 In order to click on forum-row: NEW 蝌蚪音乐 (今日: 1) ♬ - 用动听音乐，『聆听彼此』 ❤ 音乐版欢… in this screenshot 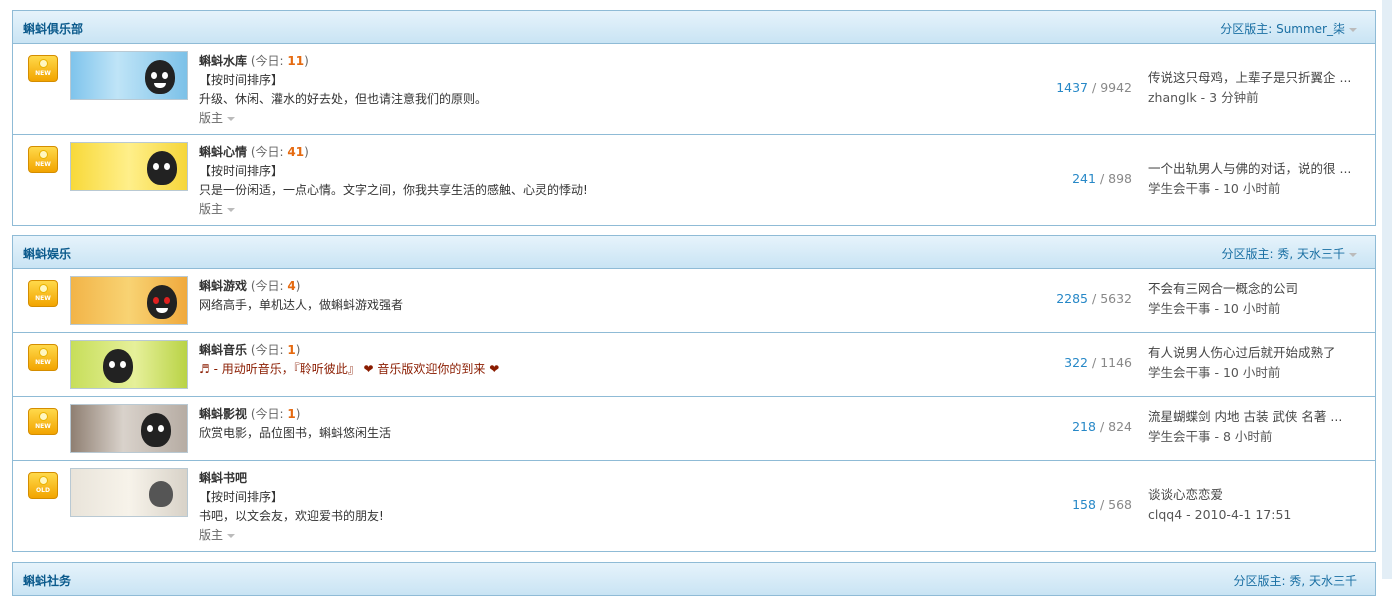, I will do `click(694, 364)`.